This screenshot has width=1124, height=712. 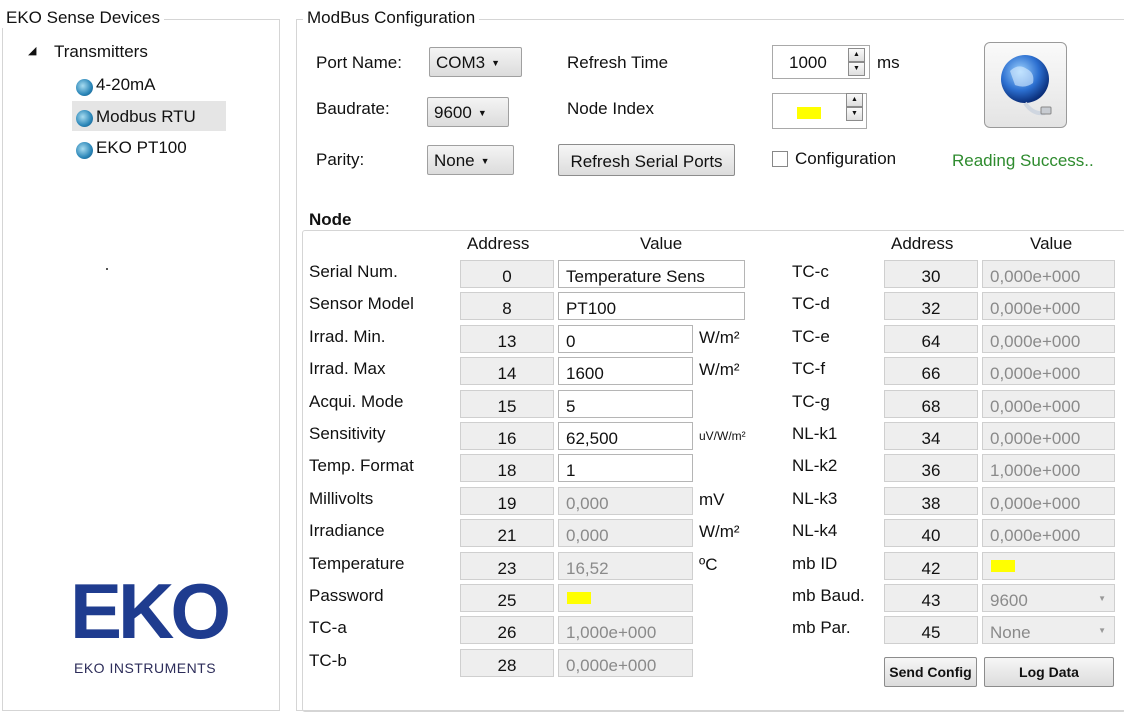 What do you see at coordinates (1049, 672) in the screenshot?
I see `log-data-button: Log Data` at bounding box center [1049, 672].